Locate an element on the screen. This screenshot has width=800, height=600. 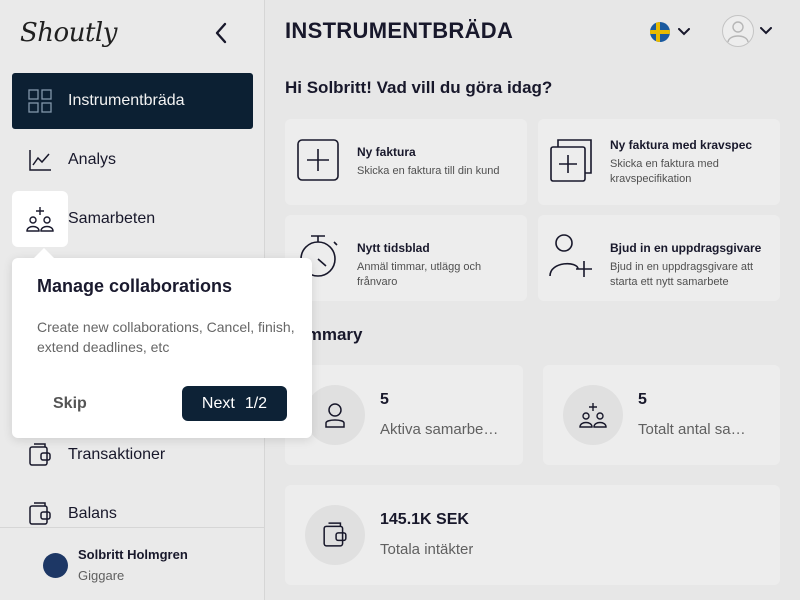
tour-highlight is located at coordinates (40, 219).